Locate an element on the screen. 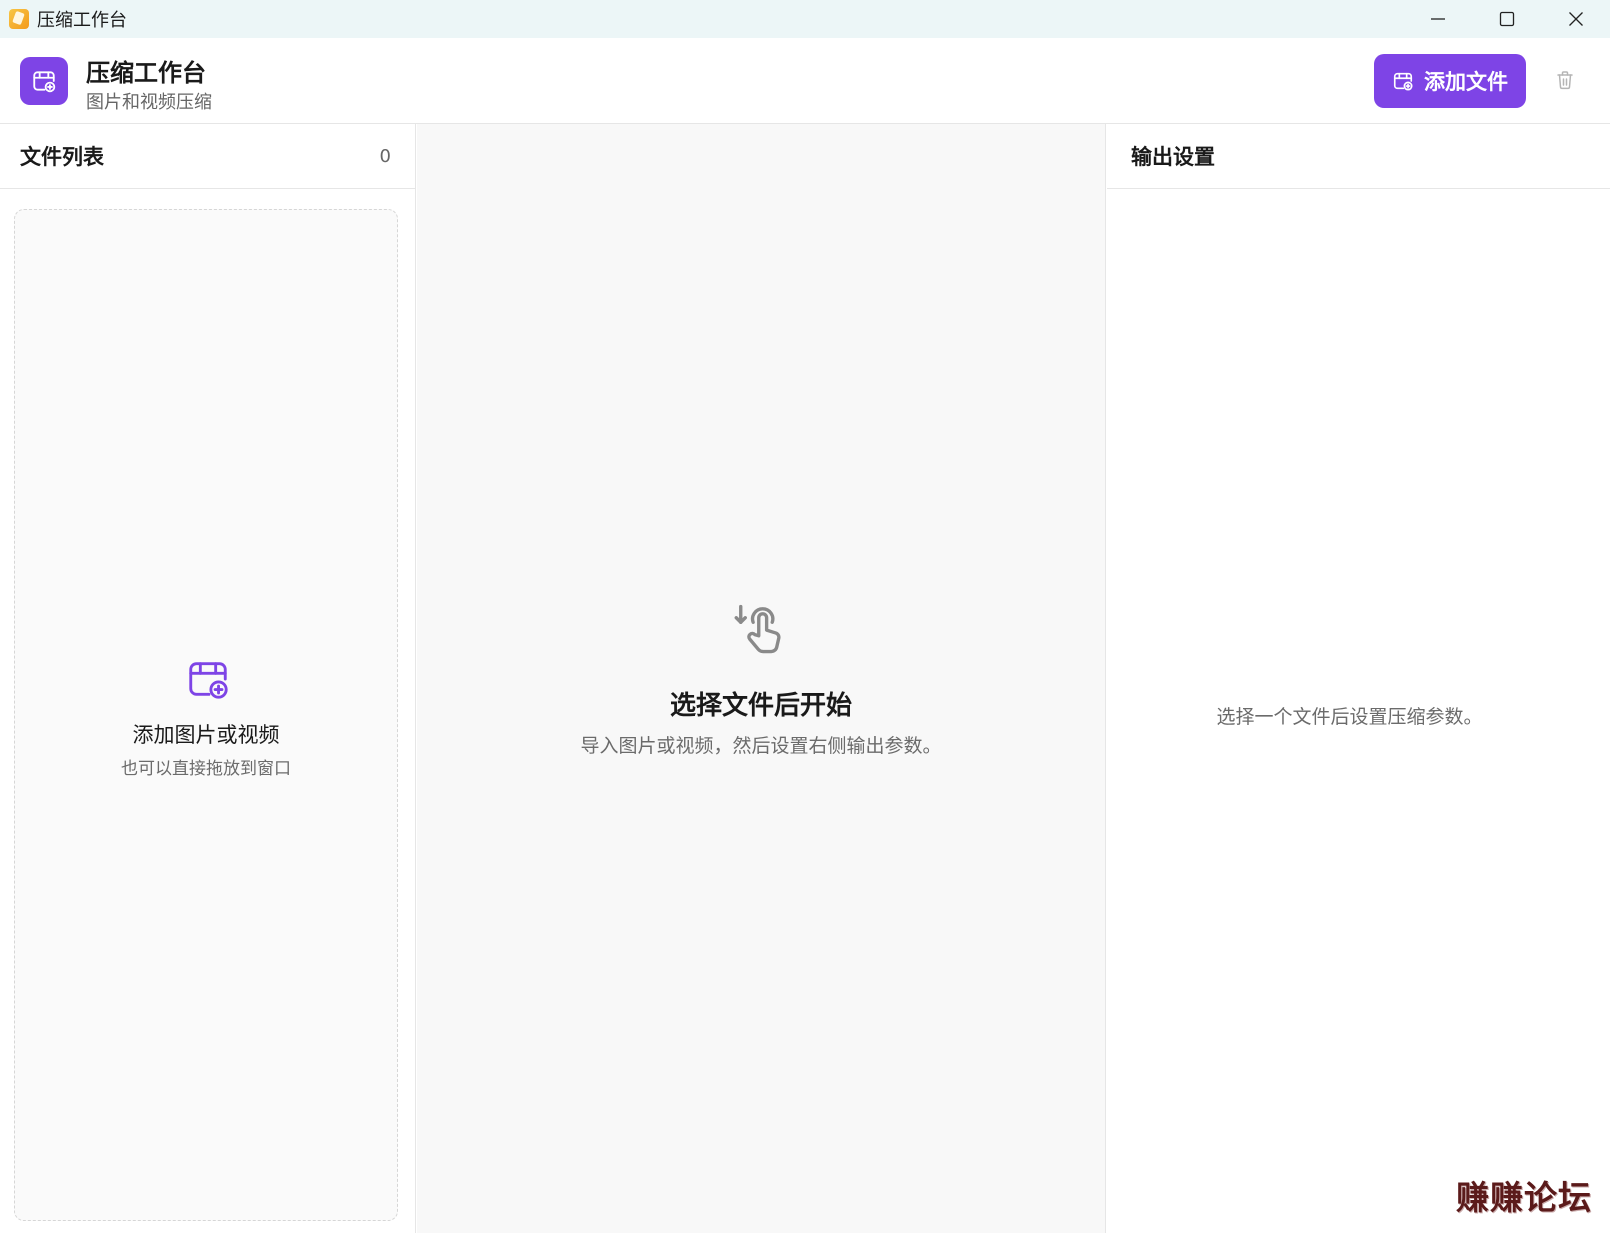 This screenshot has height=1233, width=1610. add-file-button: 添加文件 is located at coordinates (1450, 81).